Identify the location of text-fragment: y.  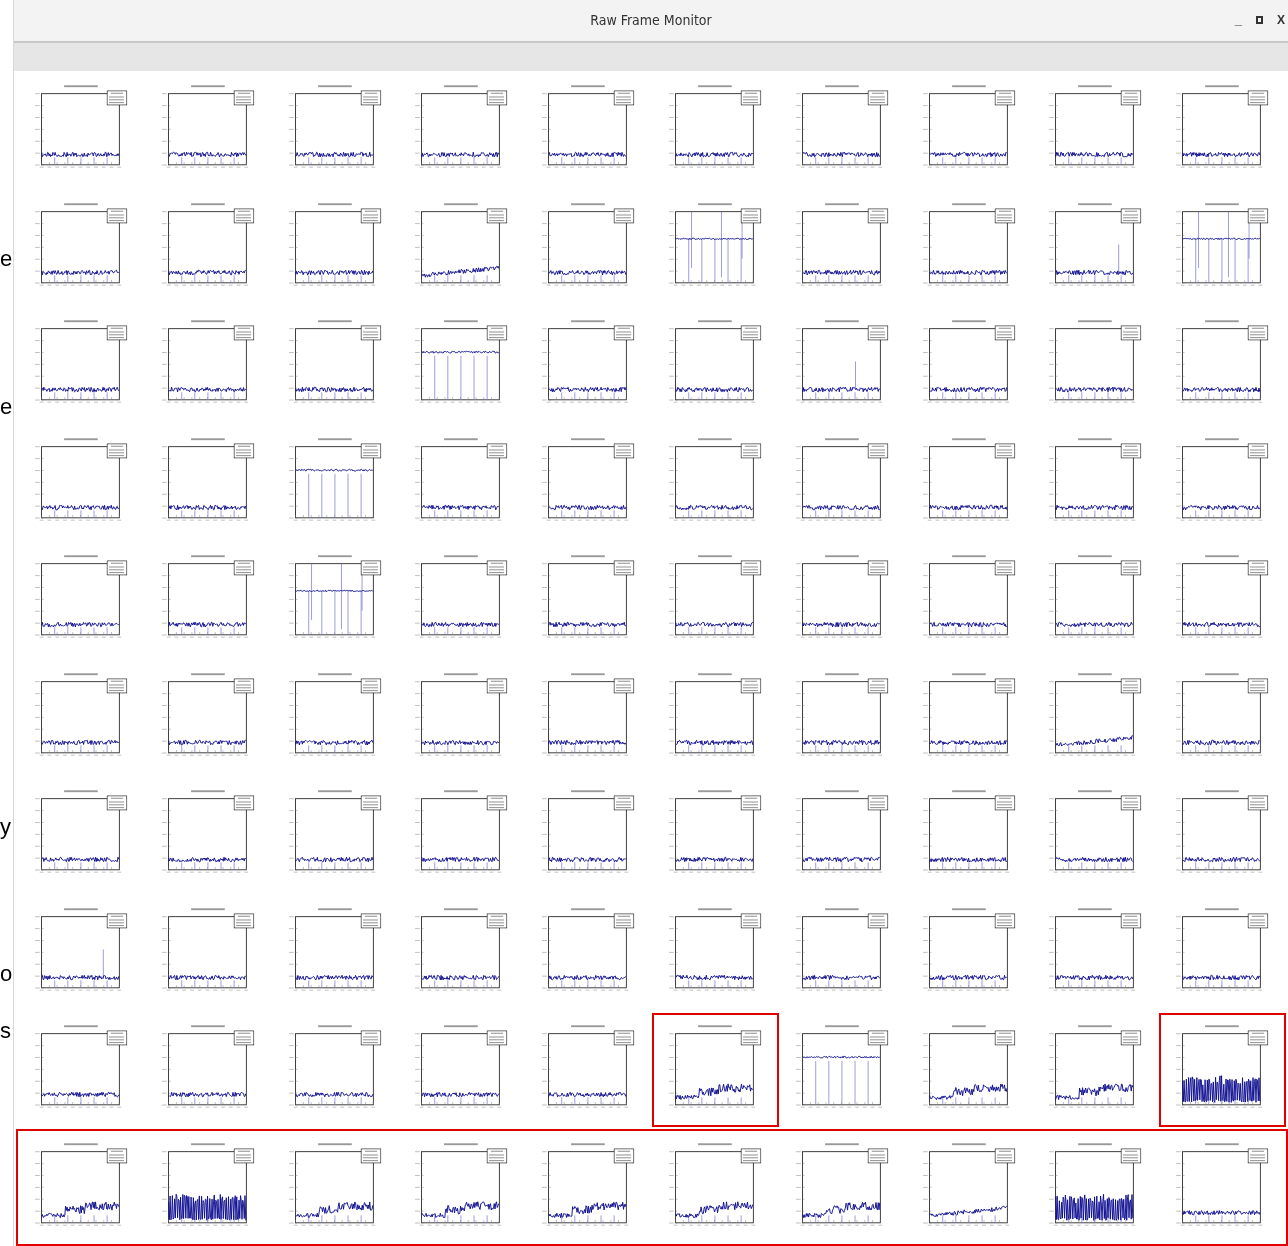
(5, 827).